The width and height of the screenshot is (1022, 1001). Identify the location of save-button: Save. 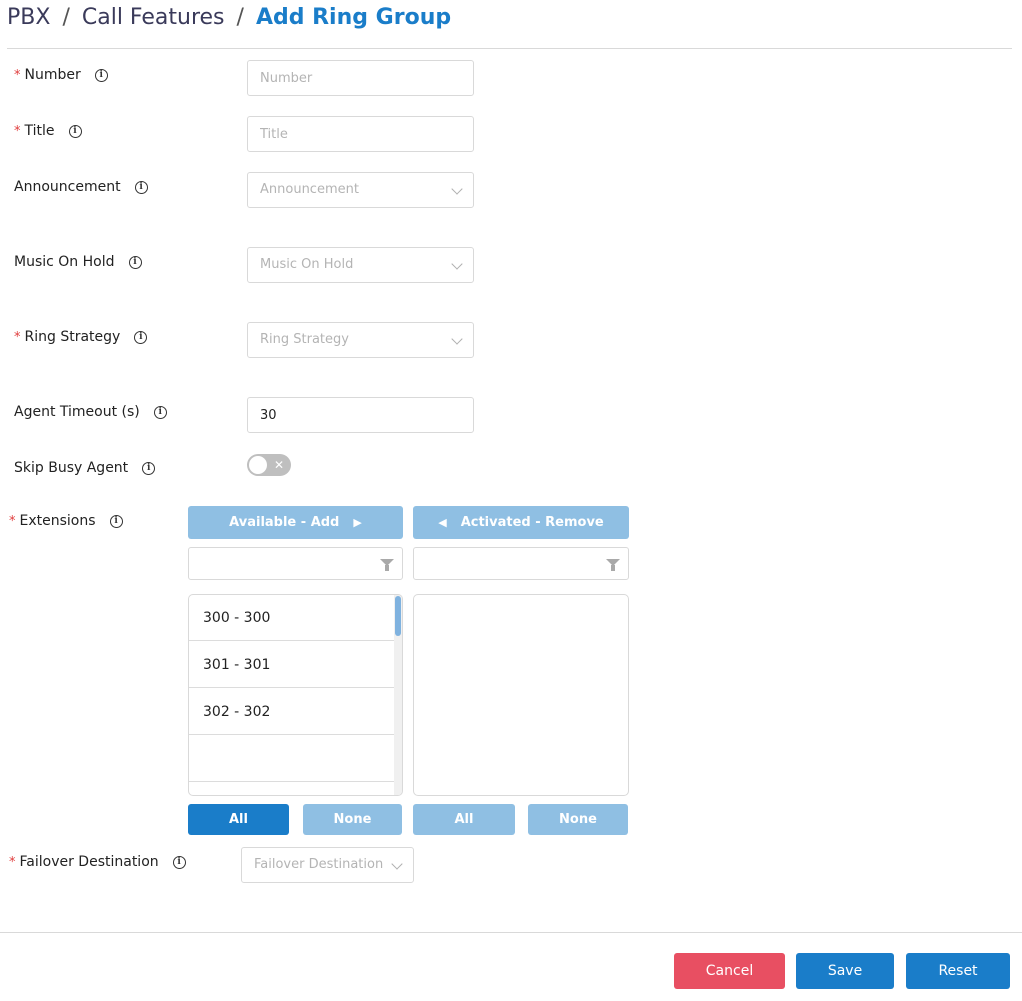
(845, 971).